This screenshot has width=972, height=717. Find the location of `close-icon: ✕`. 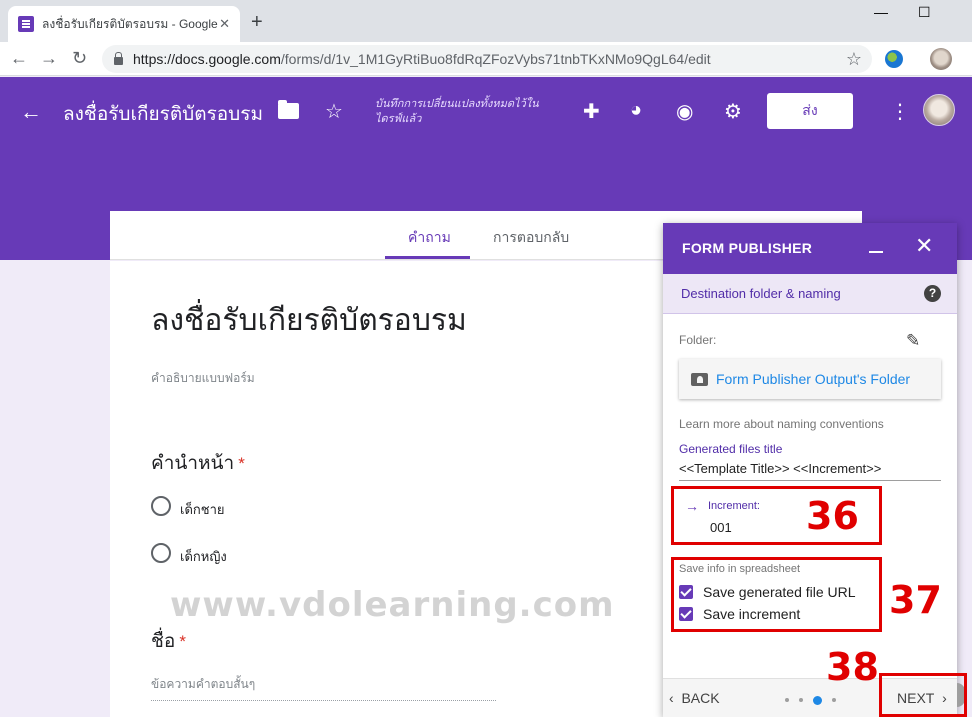

close-icon: ✕ is located at coordinates (924, 246).